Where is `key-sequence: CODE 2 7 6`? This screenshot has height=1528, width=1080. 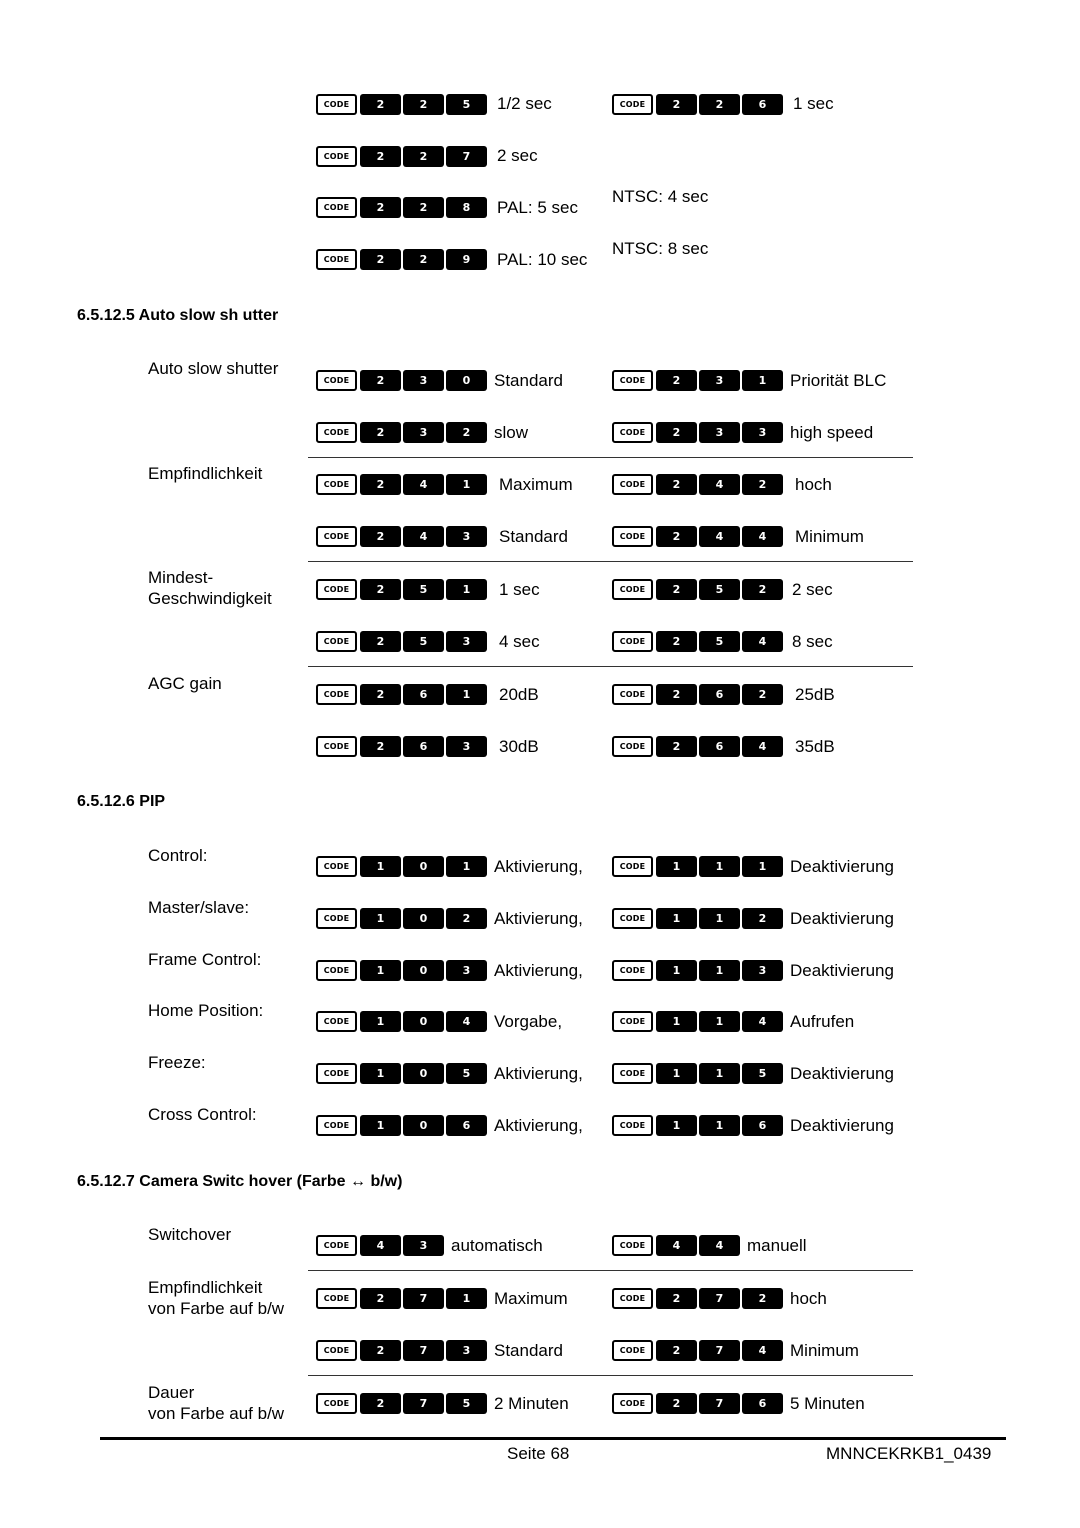
key-sequence: CODE 2 7 6 is located at coordinates (698, 1403).